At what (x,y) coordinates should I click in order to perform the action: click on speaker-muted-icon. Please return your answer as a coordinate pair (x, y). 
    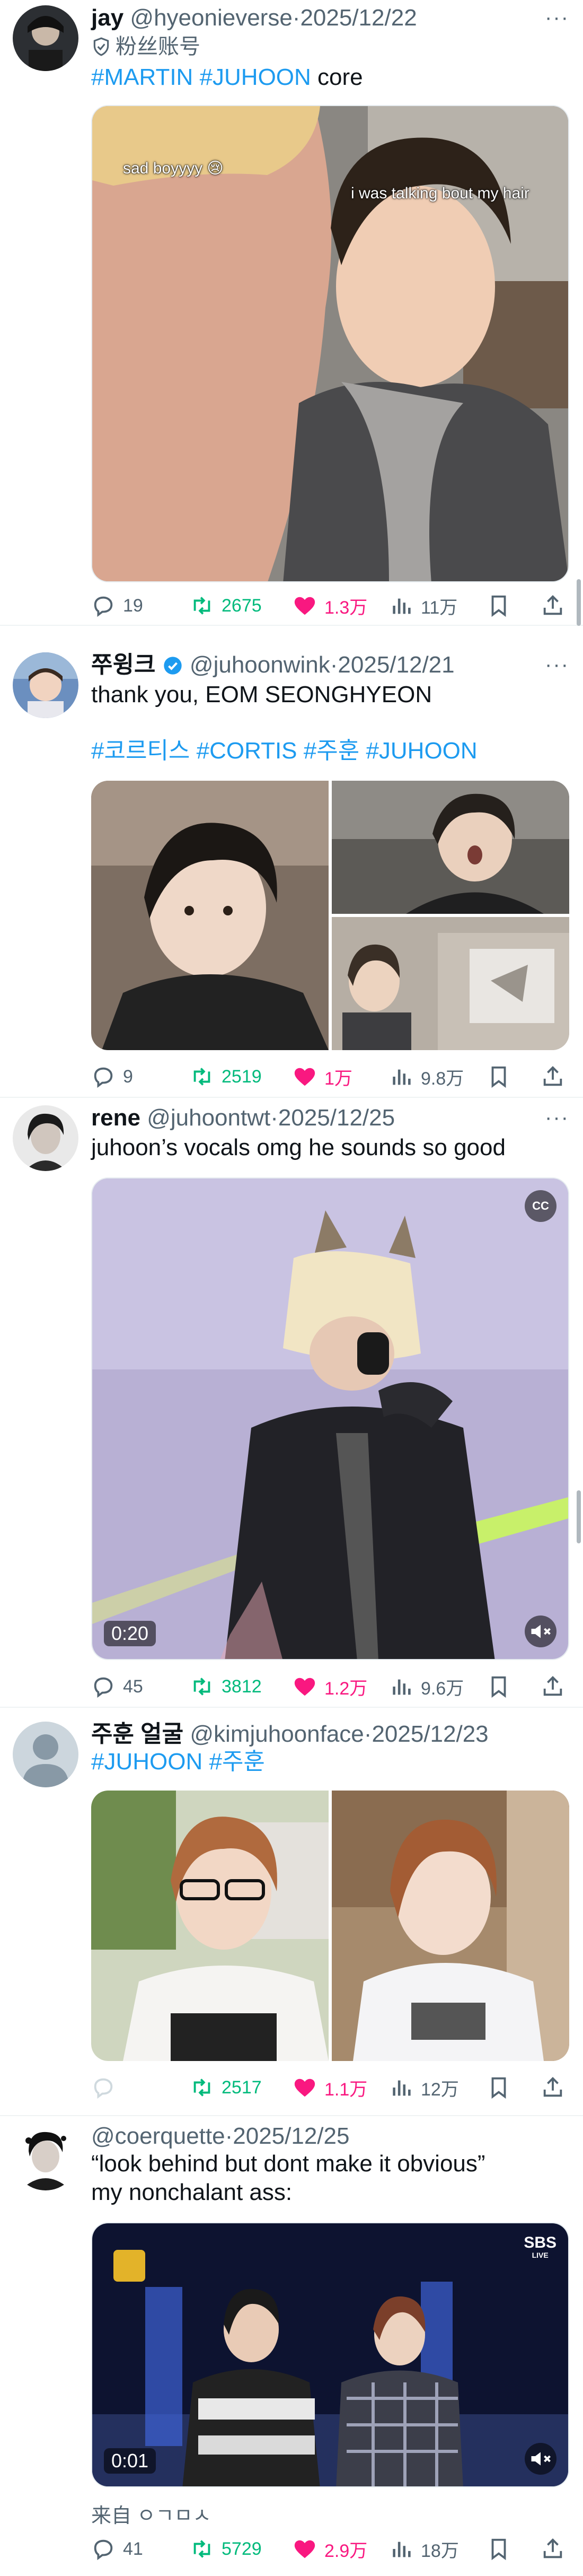
    Looking at the image, I should click on (541, 2459).